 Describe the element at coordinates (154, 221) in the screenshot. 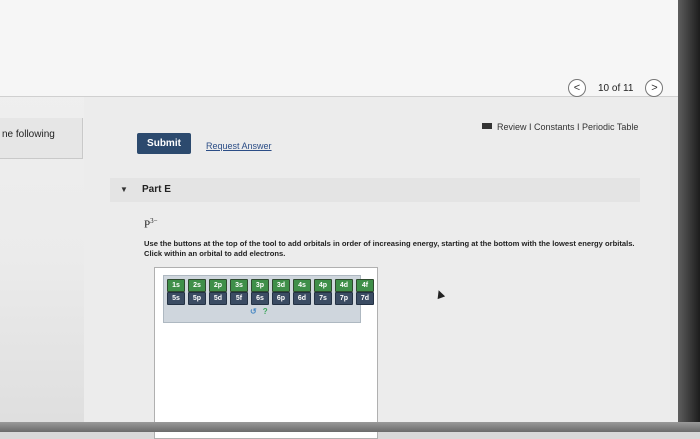

I see `ion-charge: 3−` at that location.